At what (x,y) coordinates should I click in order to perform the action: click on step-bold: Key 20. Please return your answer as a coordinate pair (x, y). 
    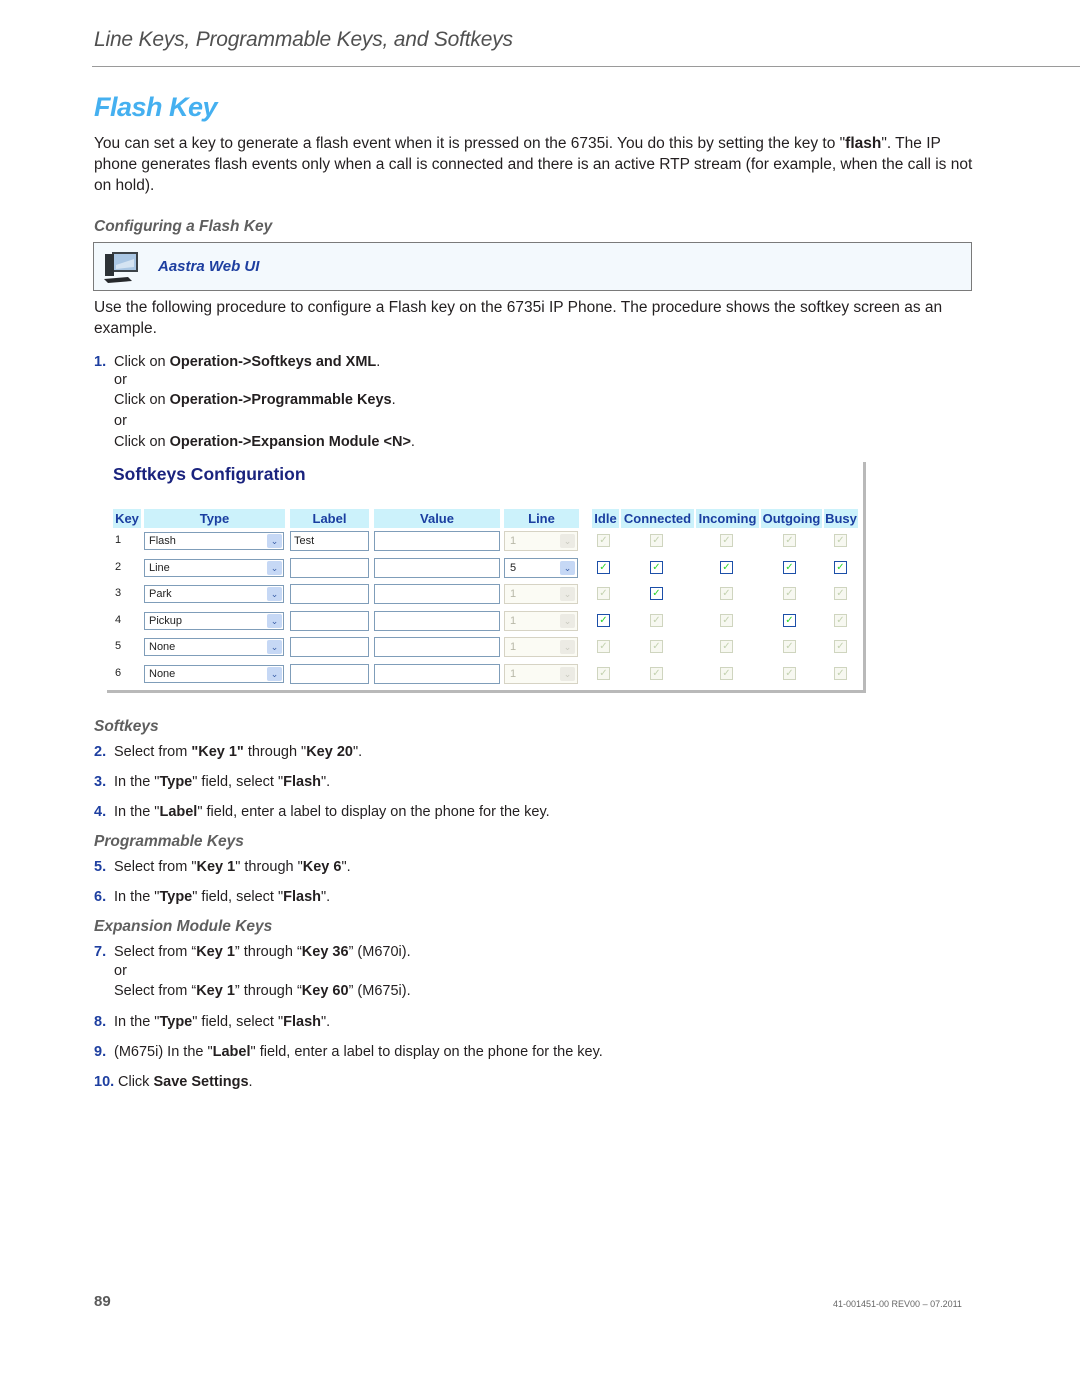
    Looking at the image, I should click on (329, 752).